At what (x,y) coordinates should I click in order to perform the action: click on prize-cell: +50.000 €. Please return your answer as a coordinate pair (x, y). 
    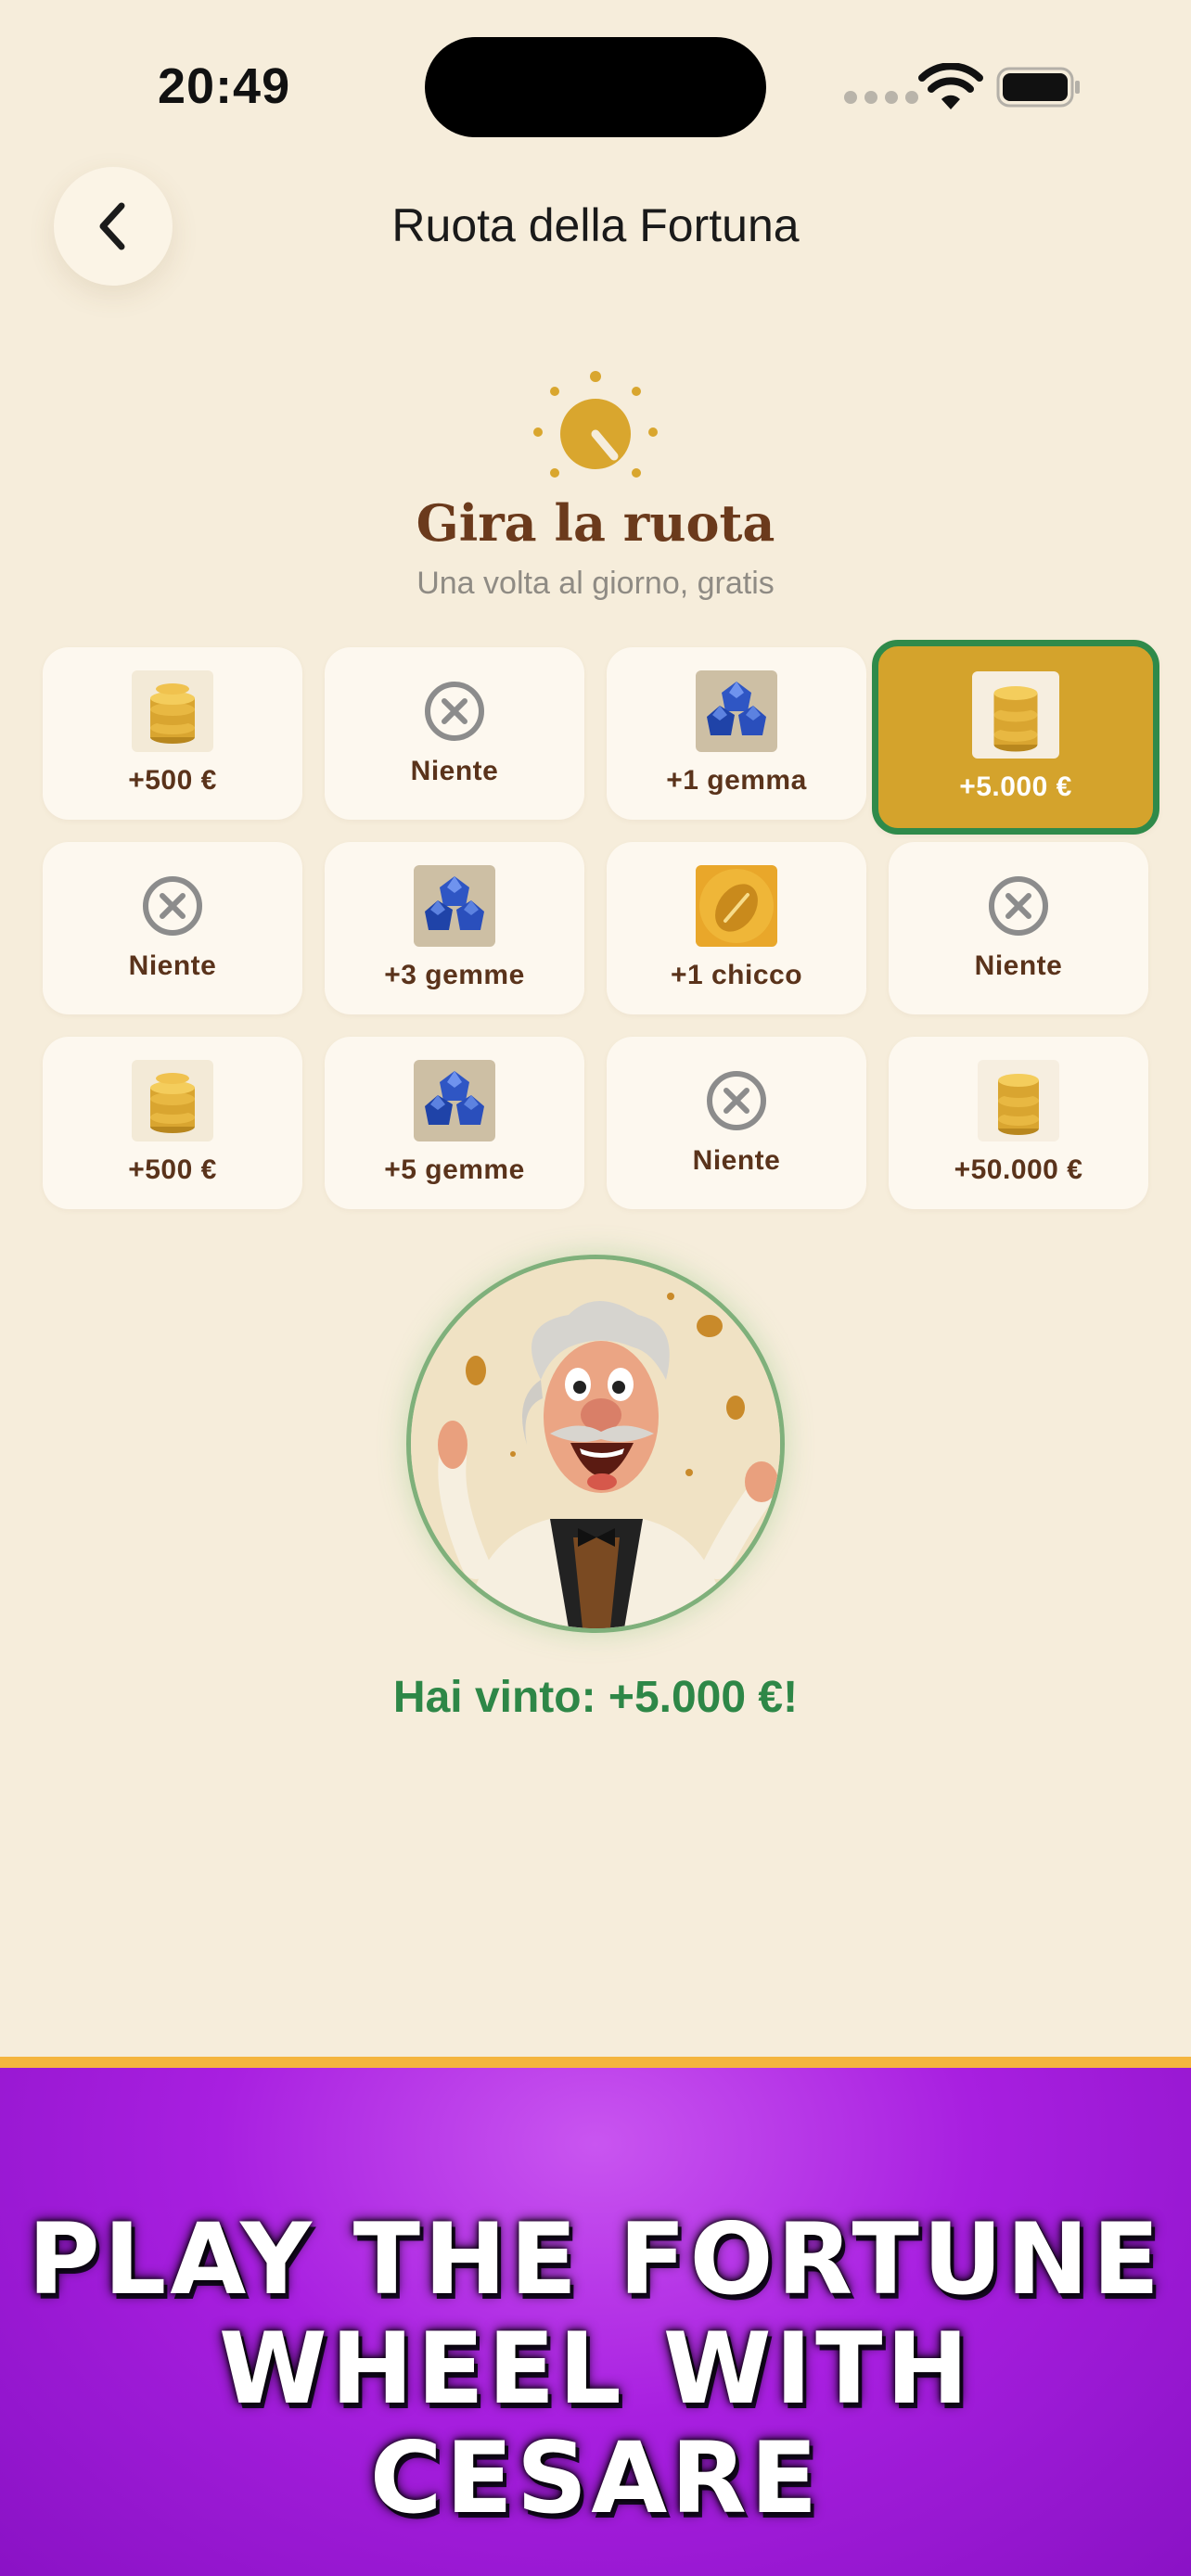
    Looking at the image, I should click on (1018, 1123).